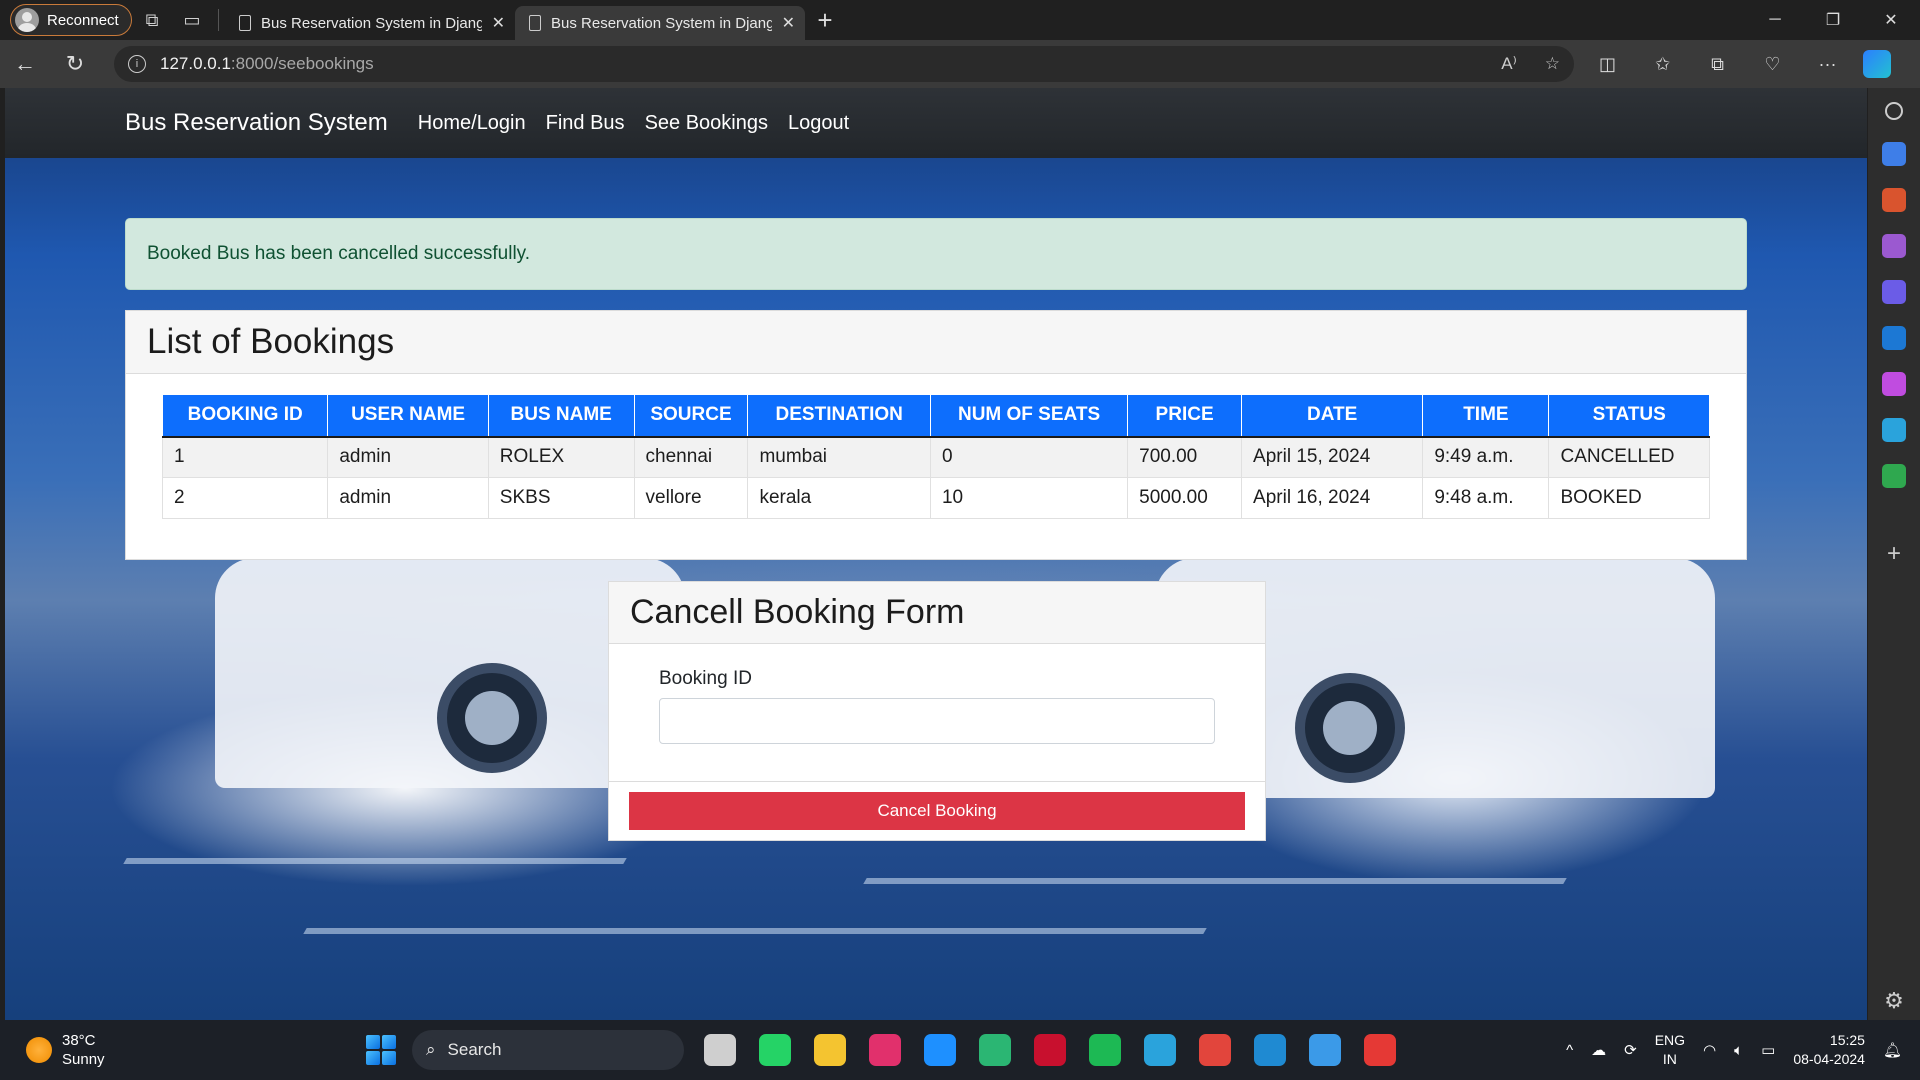 Image resolution: width=1920 pixels, height=1080 pixels. I want to click on favorites-icon: ✩, so click(1662, 64).